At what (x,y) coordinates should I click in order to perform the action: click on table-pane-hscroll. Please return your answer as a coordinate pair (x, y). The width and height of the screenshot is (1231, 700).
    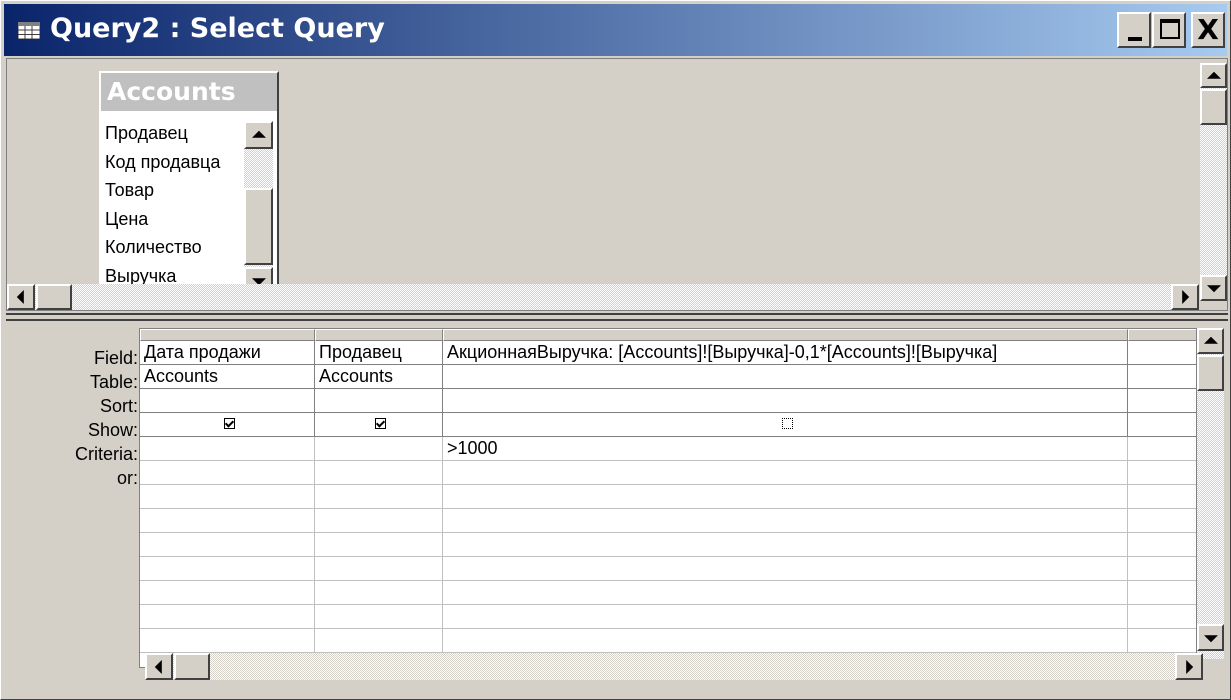
    Looking at the image, I should click on (603, 297).